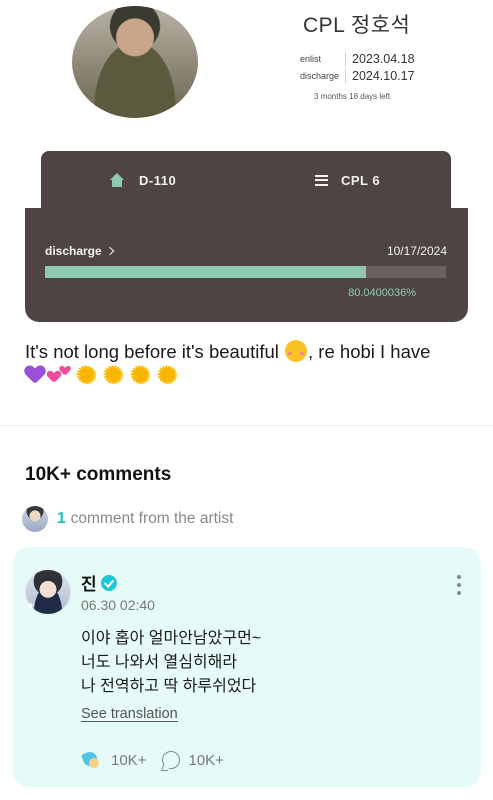 The height and width of the screenshot is (800, 493). I want to click on tab-dday: D-110, so click(142, 180).